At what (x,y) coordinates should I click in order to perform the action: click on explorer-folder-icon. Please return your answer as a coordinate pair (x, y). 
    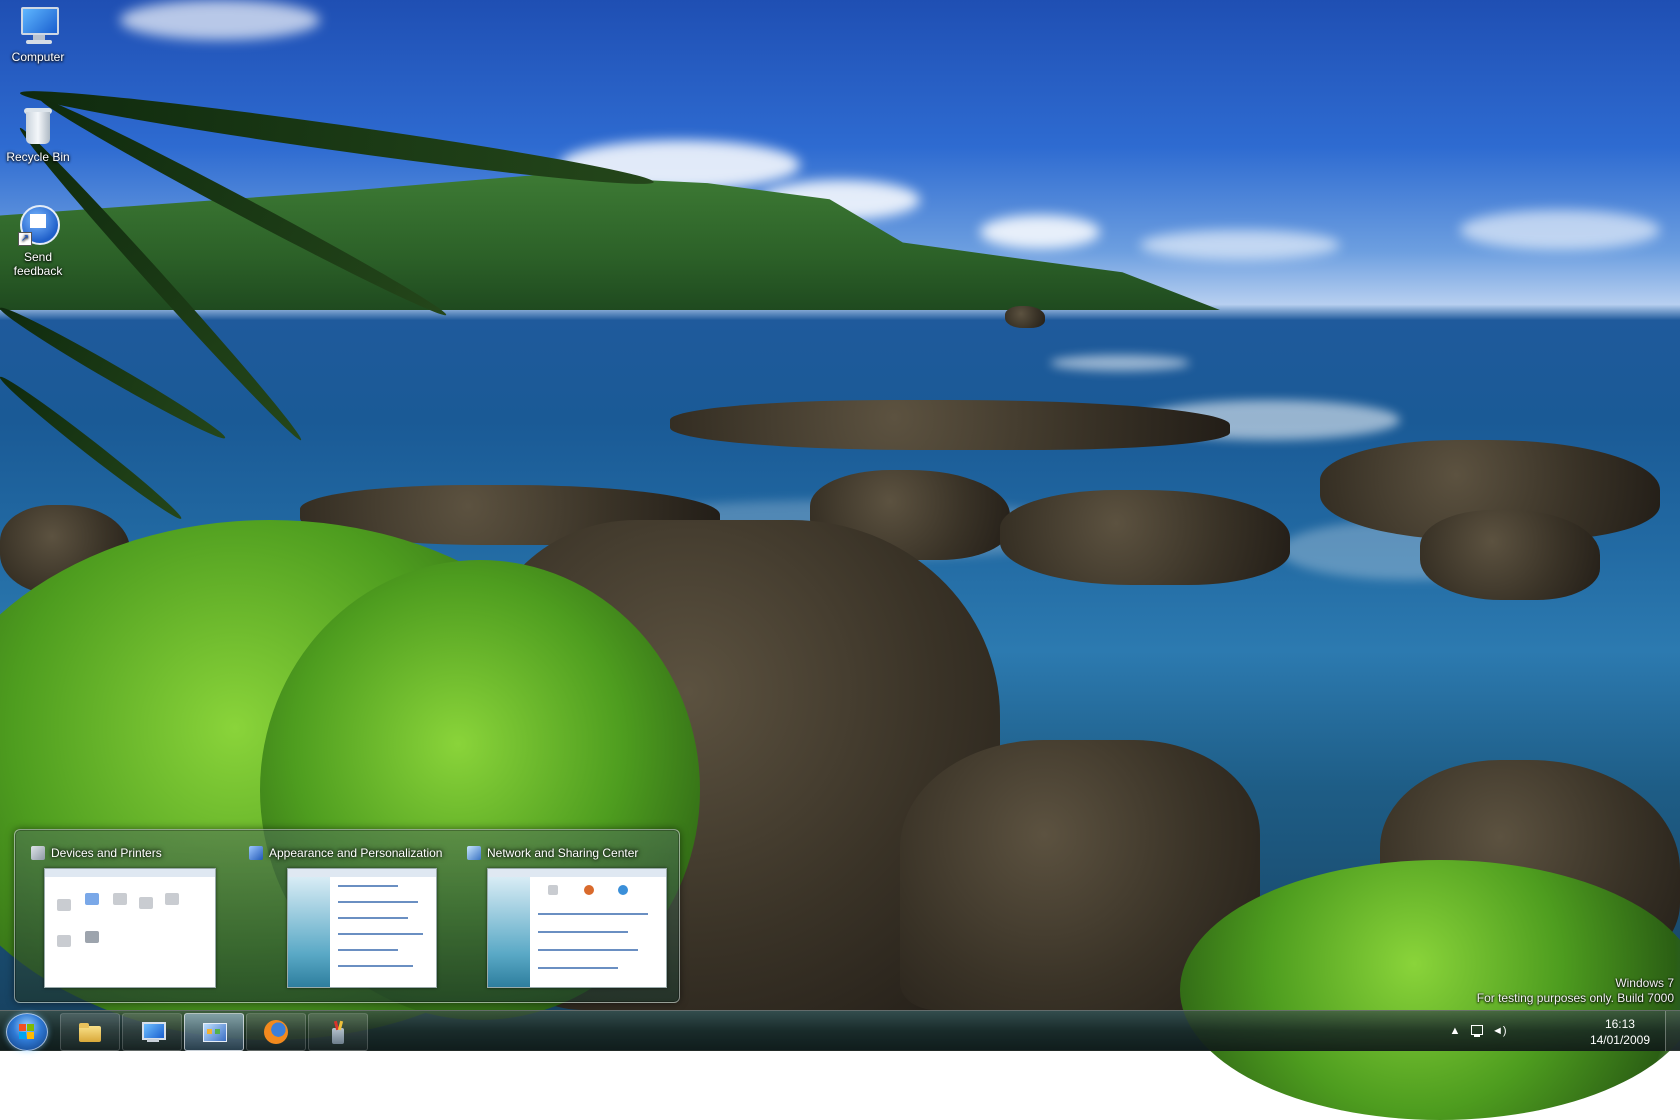
    Looking at the image, I should click on (90, 1032).